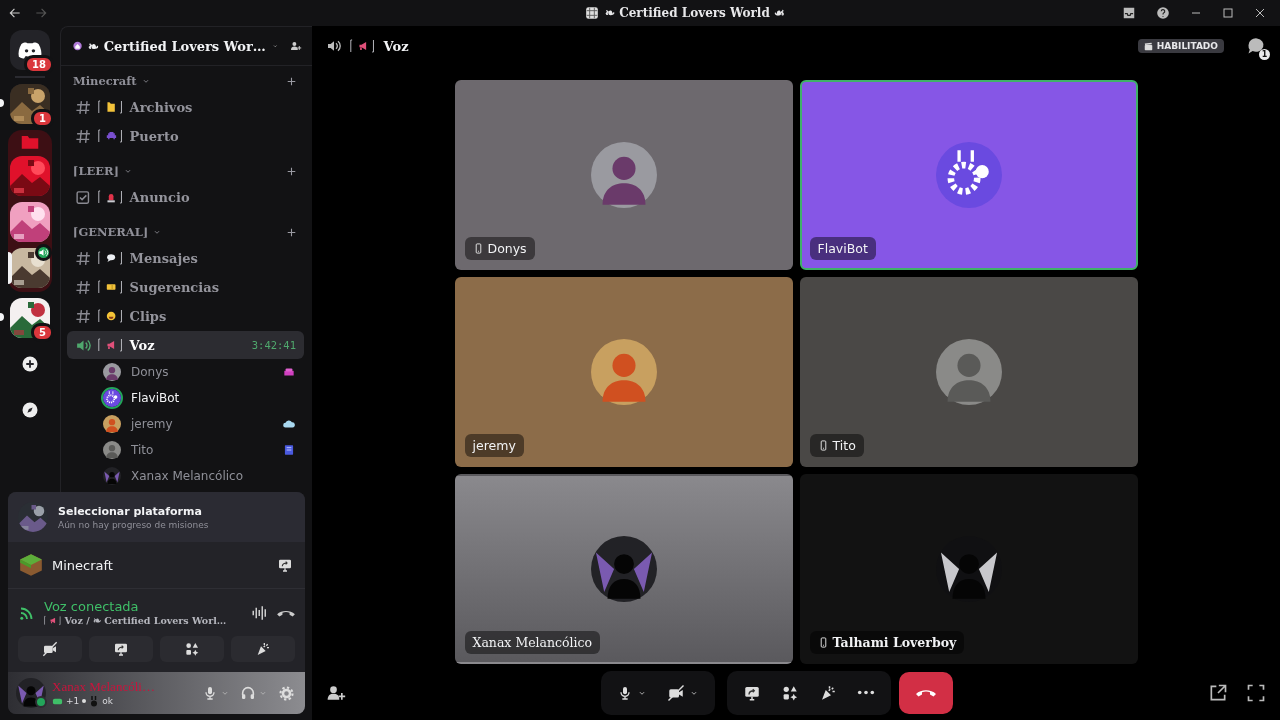  I want to click on cloud-icon, so click(289, 424).